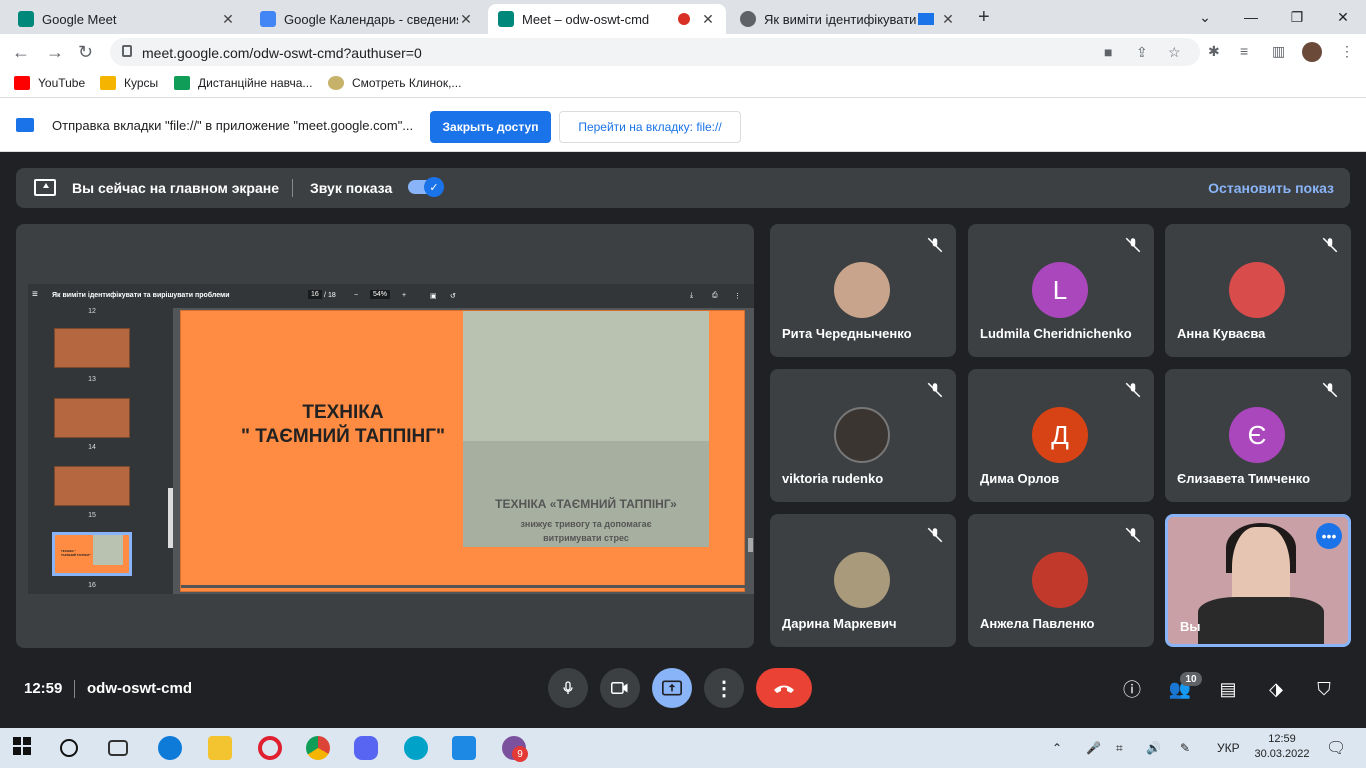 This screenshot has width=1366, height=768. I want to click on bookmark-youtube: YouTube, so click(49, 83).